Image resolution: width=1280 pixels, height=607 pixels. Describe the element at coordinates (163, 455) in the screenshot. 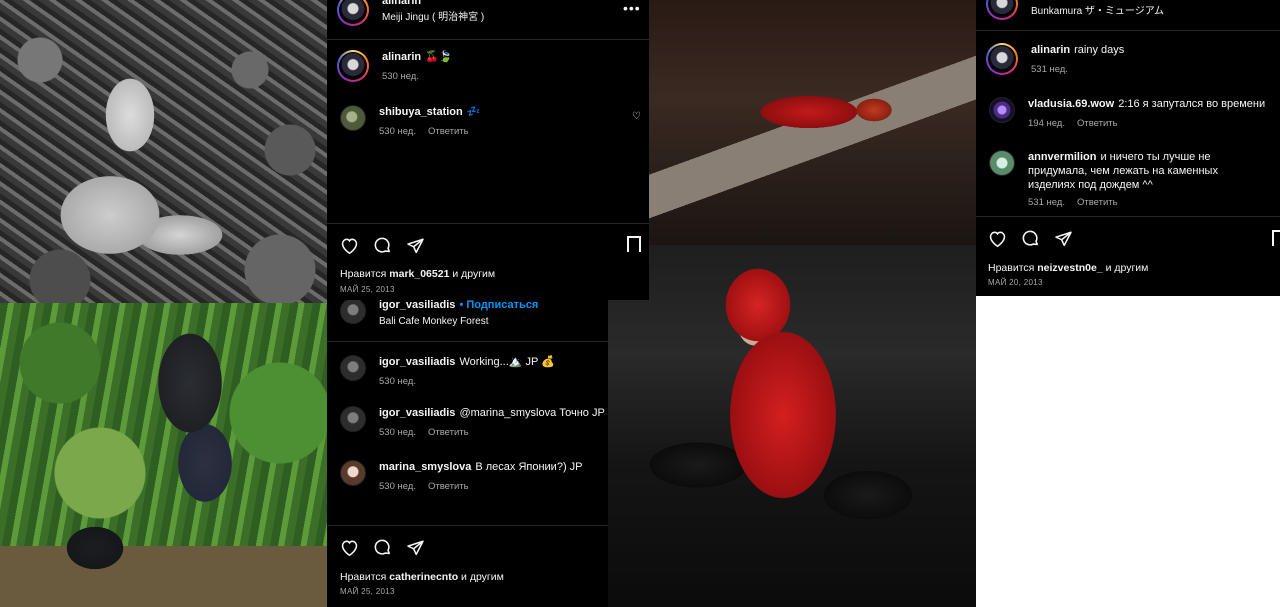

I see `photo-photographer-forest` at that location.